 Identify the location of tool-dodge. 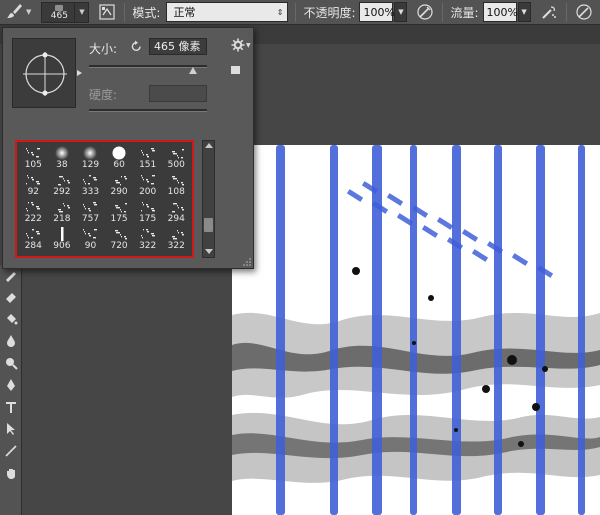
(11, 364).